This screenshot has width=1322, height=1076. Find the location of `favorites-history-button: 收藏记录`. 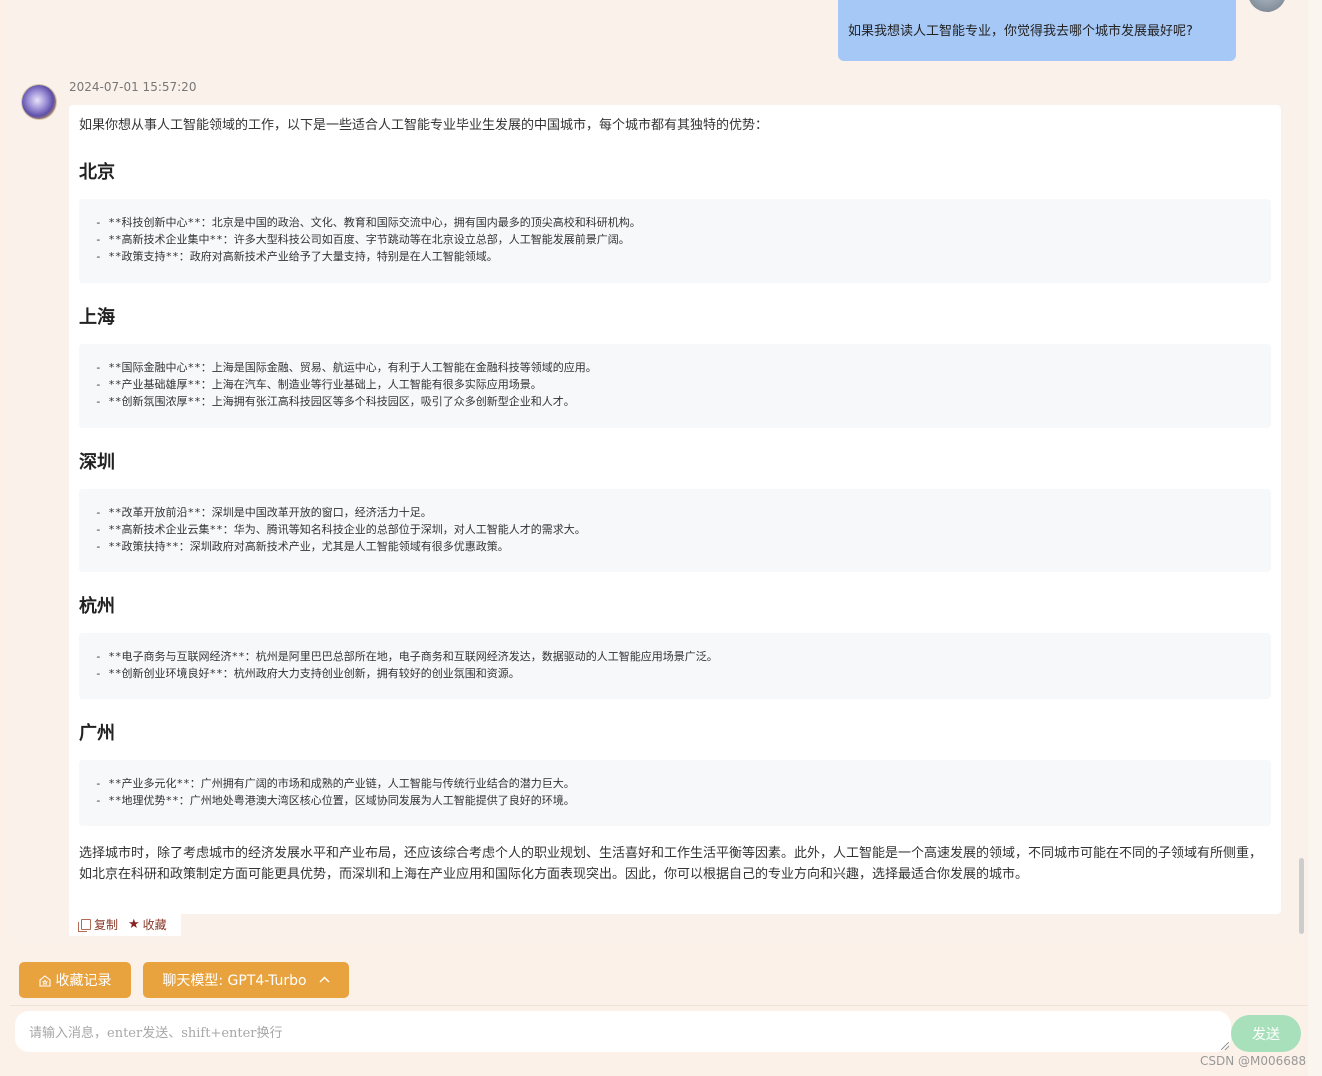

favorites-history-button: 收藏记录 is located at coordinates (75, 980).